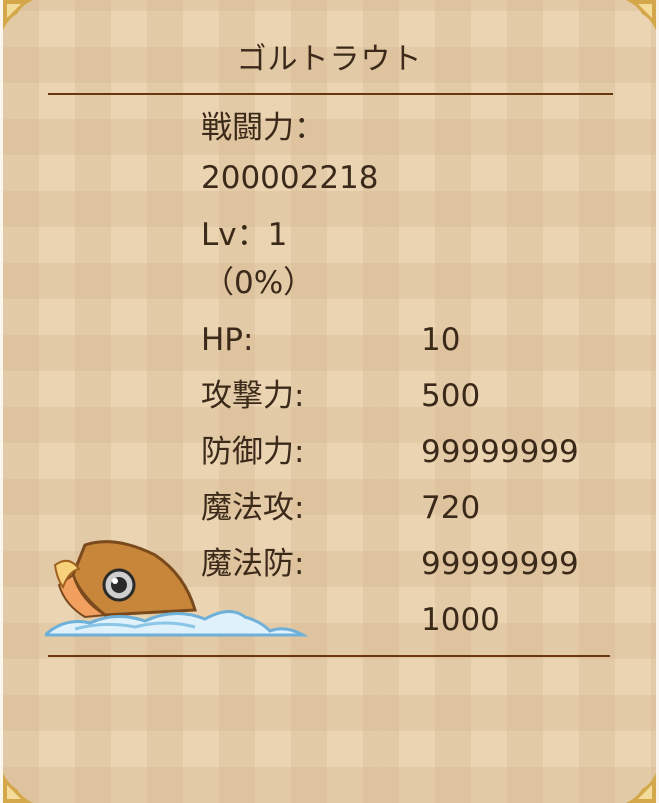 Image resolution: width=659 pixels, height=803 pixels. I want to click on stat-value-hp: 10, so click(441, 340).